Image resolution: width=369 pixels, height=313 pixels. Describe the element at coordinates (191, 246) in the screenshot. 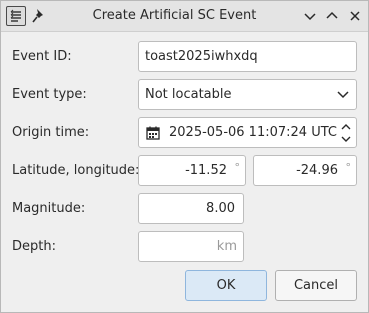

I see `depth-input: km` at that location.